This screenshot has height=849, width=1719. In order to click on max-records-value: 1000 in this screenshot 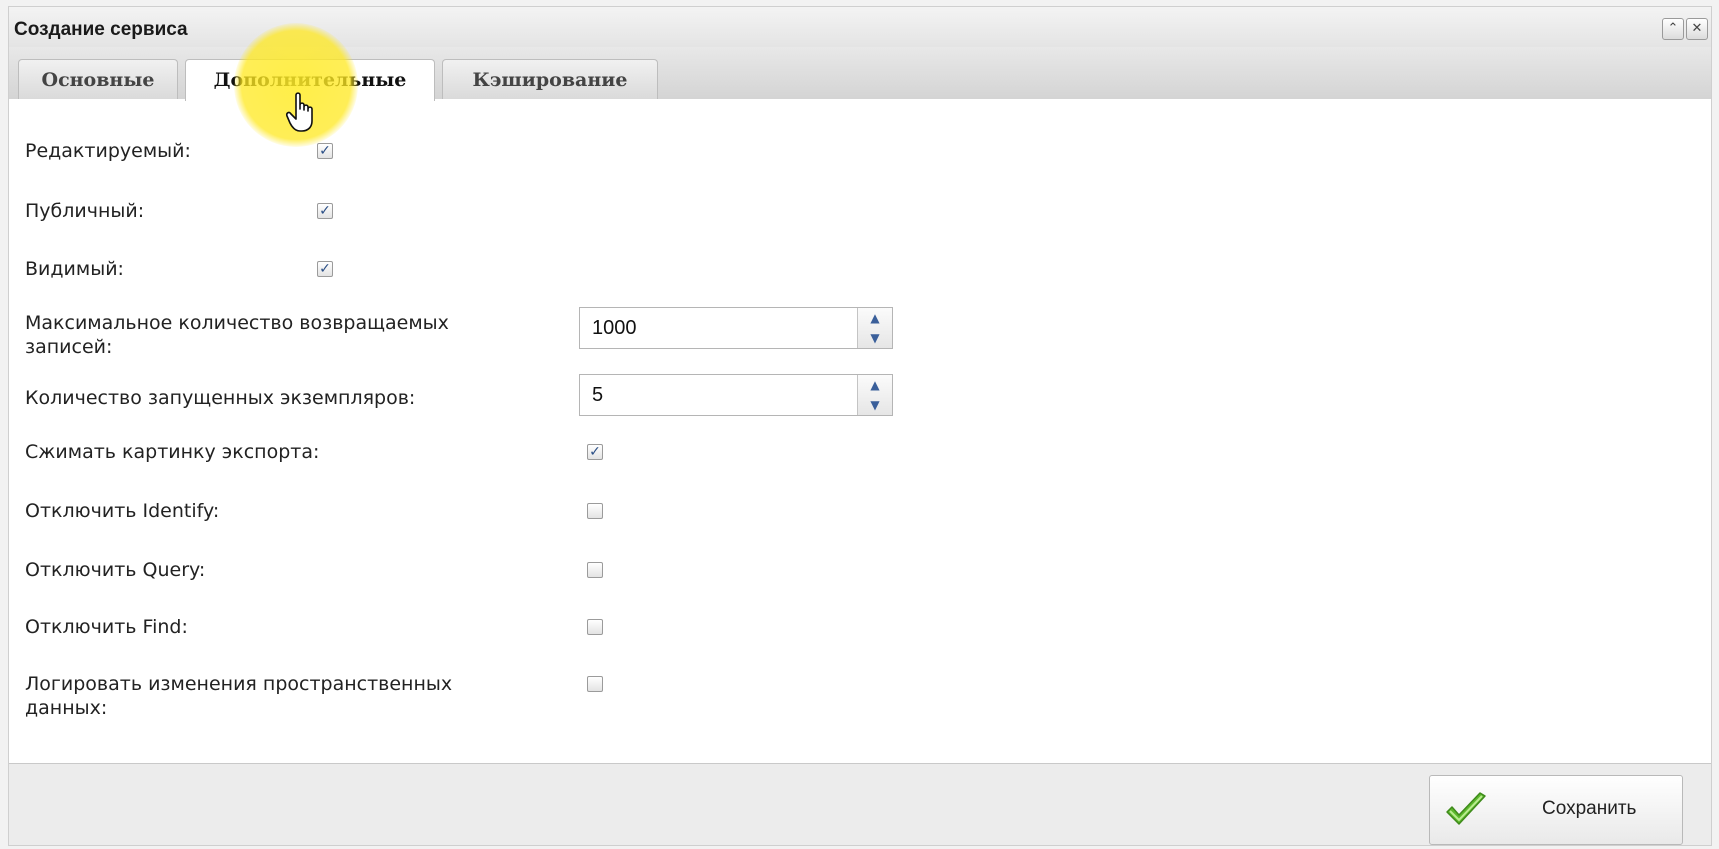, I will do `click(614, 328)`.